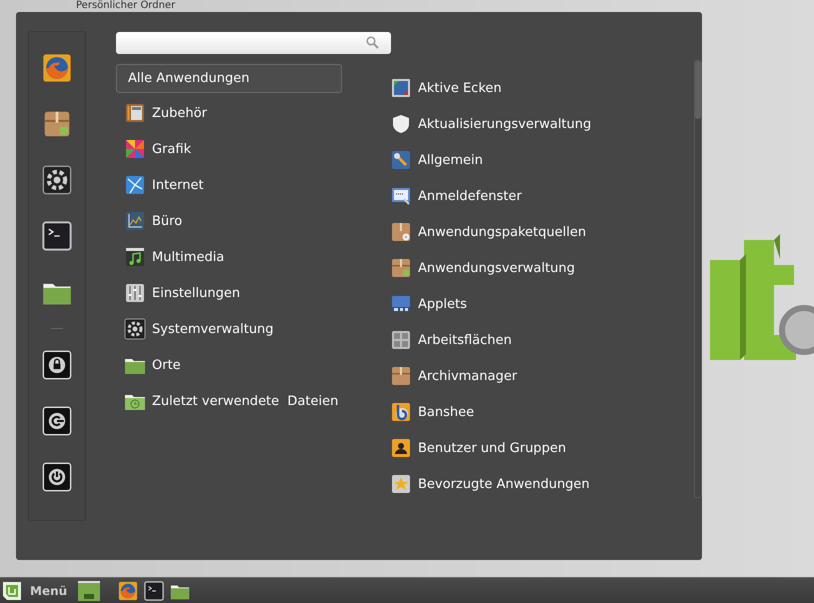 Image resolution: width=814 pixels, height=603 pixels. Describe the element at coordinates (229, 257) in the screenshot. I see `category-item: Multimedia` at that location.